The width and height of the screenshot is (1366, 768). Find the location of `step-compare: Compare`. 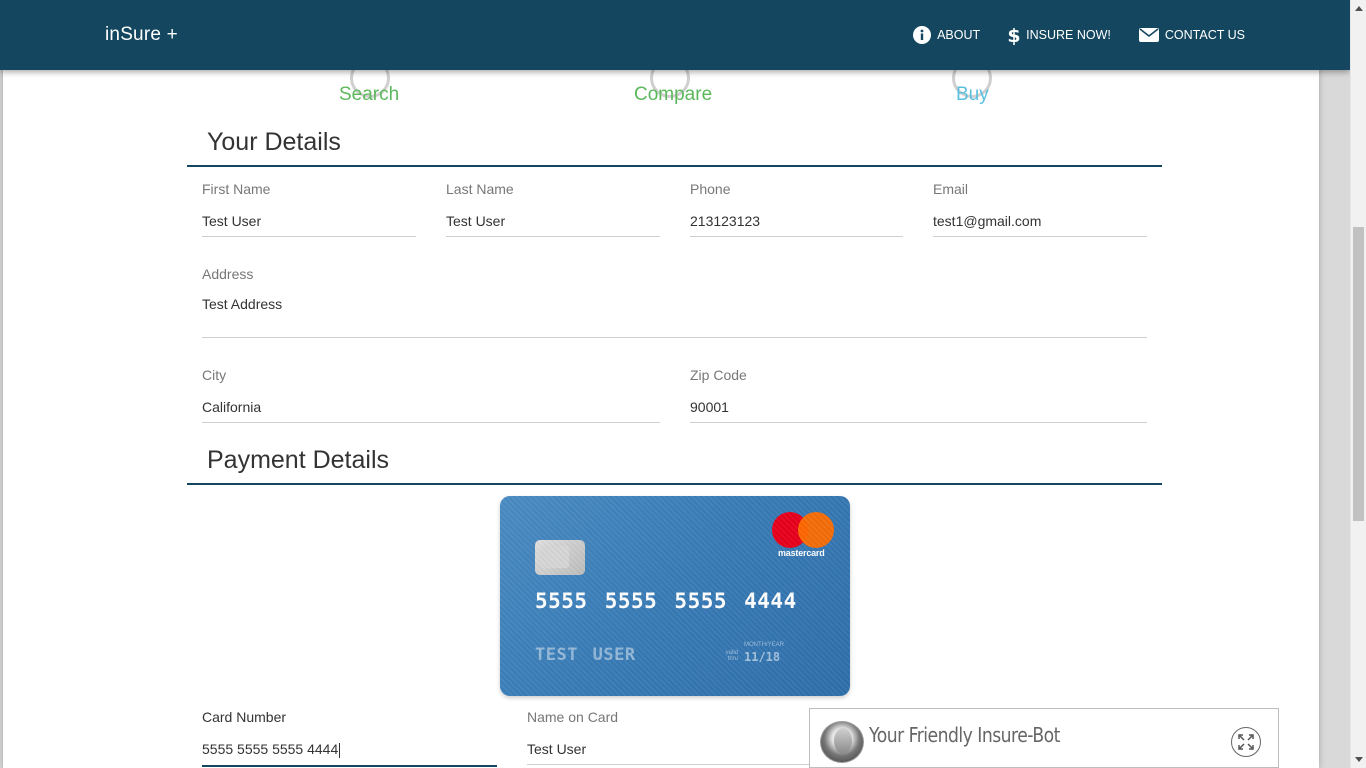

step-compare: Compare is located at coordinates (673, 95).